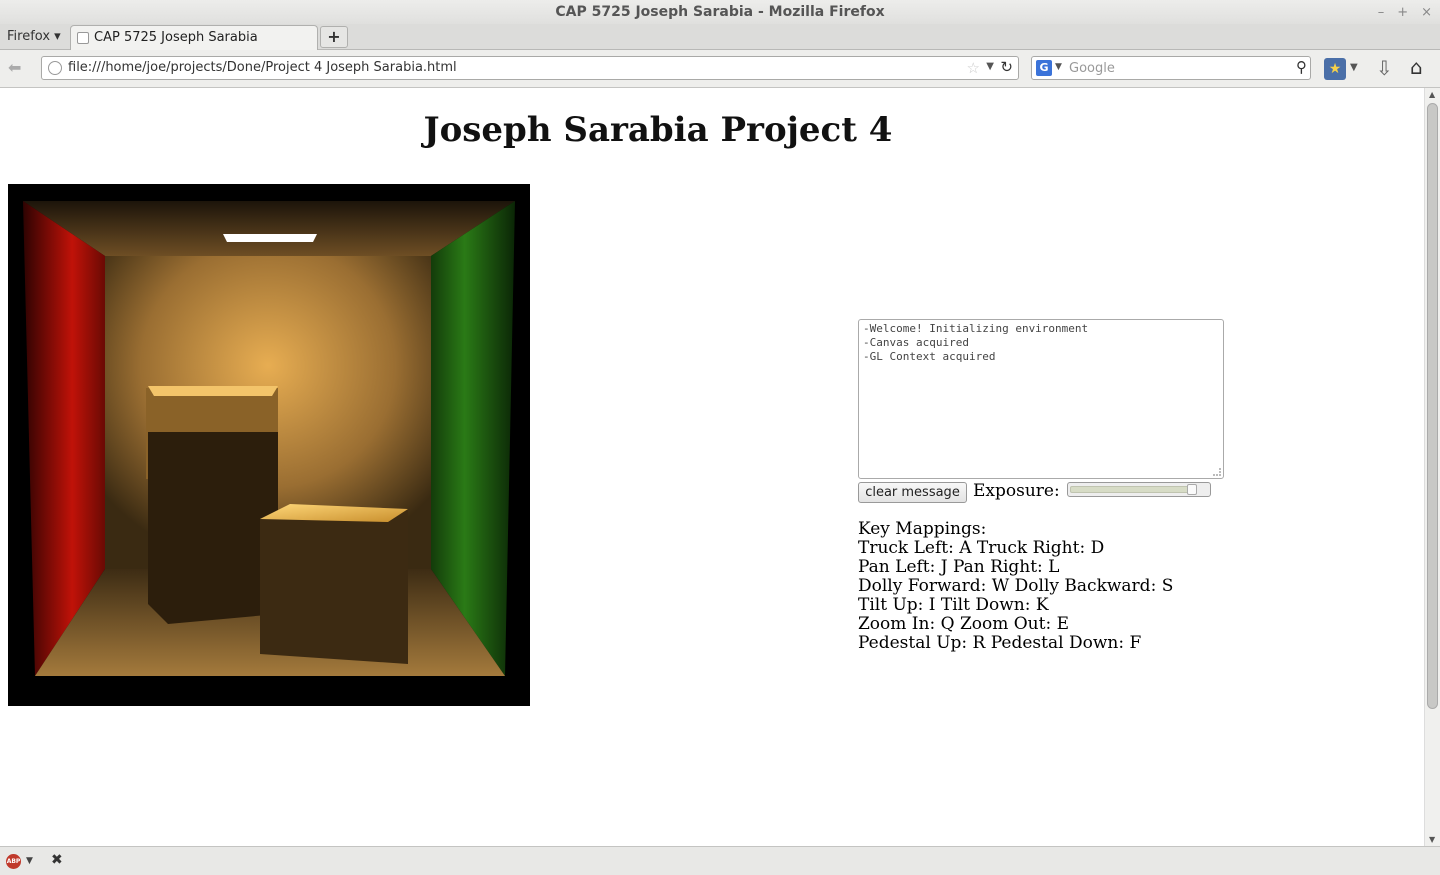  I want to click on search-engine-icon: G, so click(1044, 68).